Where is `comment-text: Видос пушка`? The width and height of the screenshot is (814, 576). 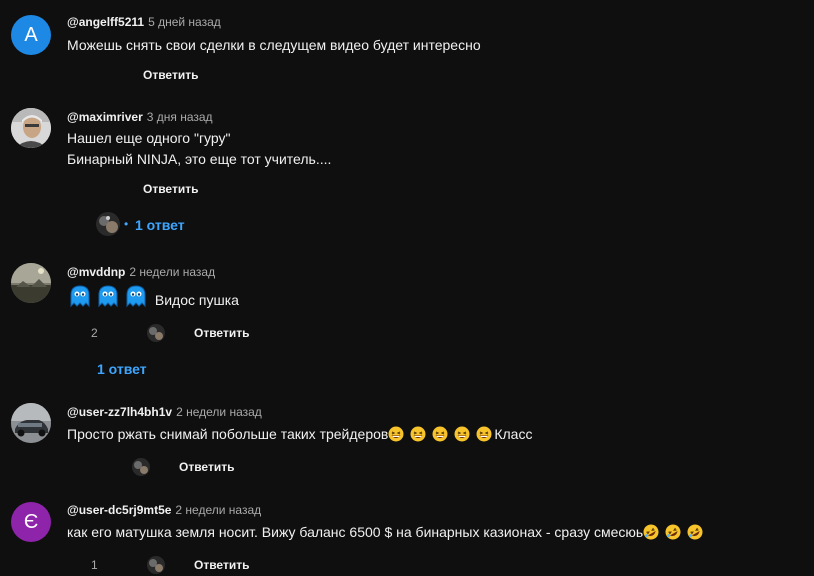
comment-text: Видос пушка is located at coordinates (153, 299).